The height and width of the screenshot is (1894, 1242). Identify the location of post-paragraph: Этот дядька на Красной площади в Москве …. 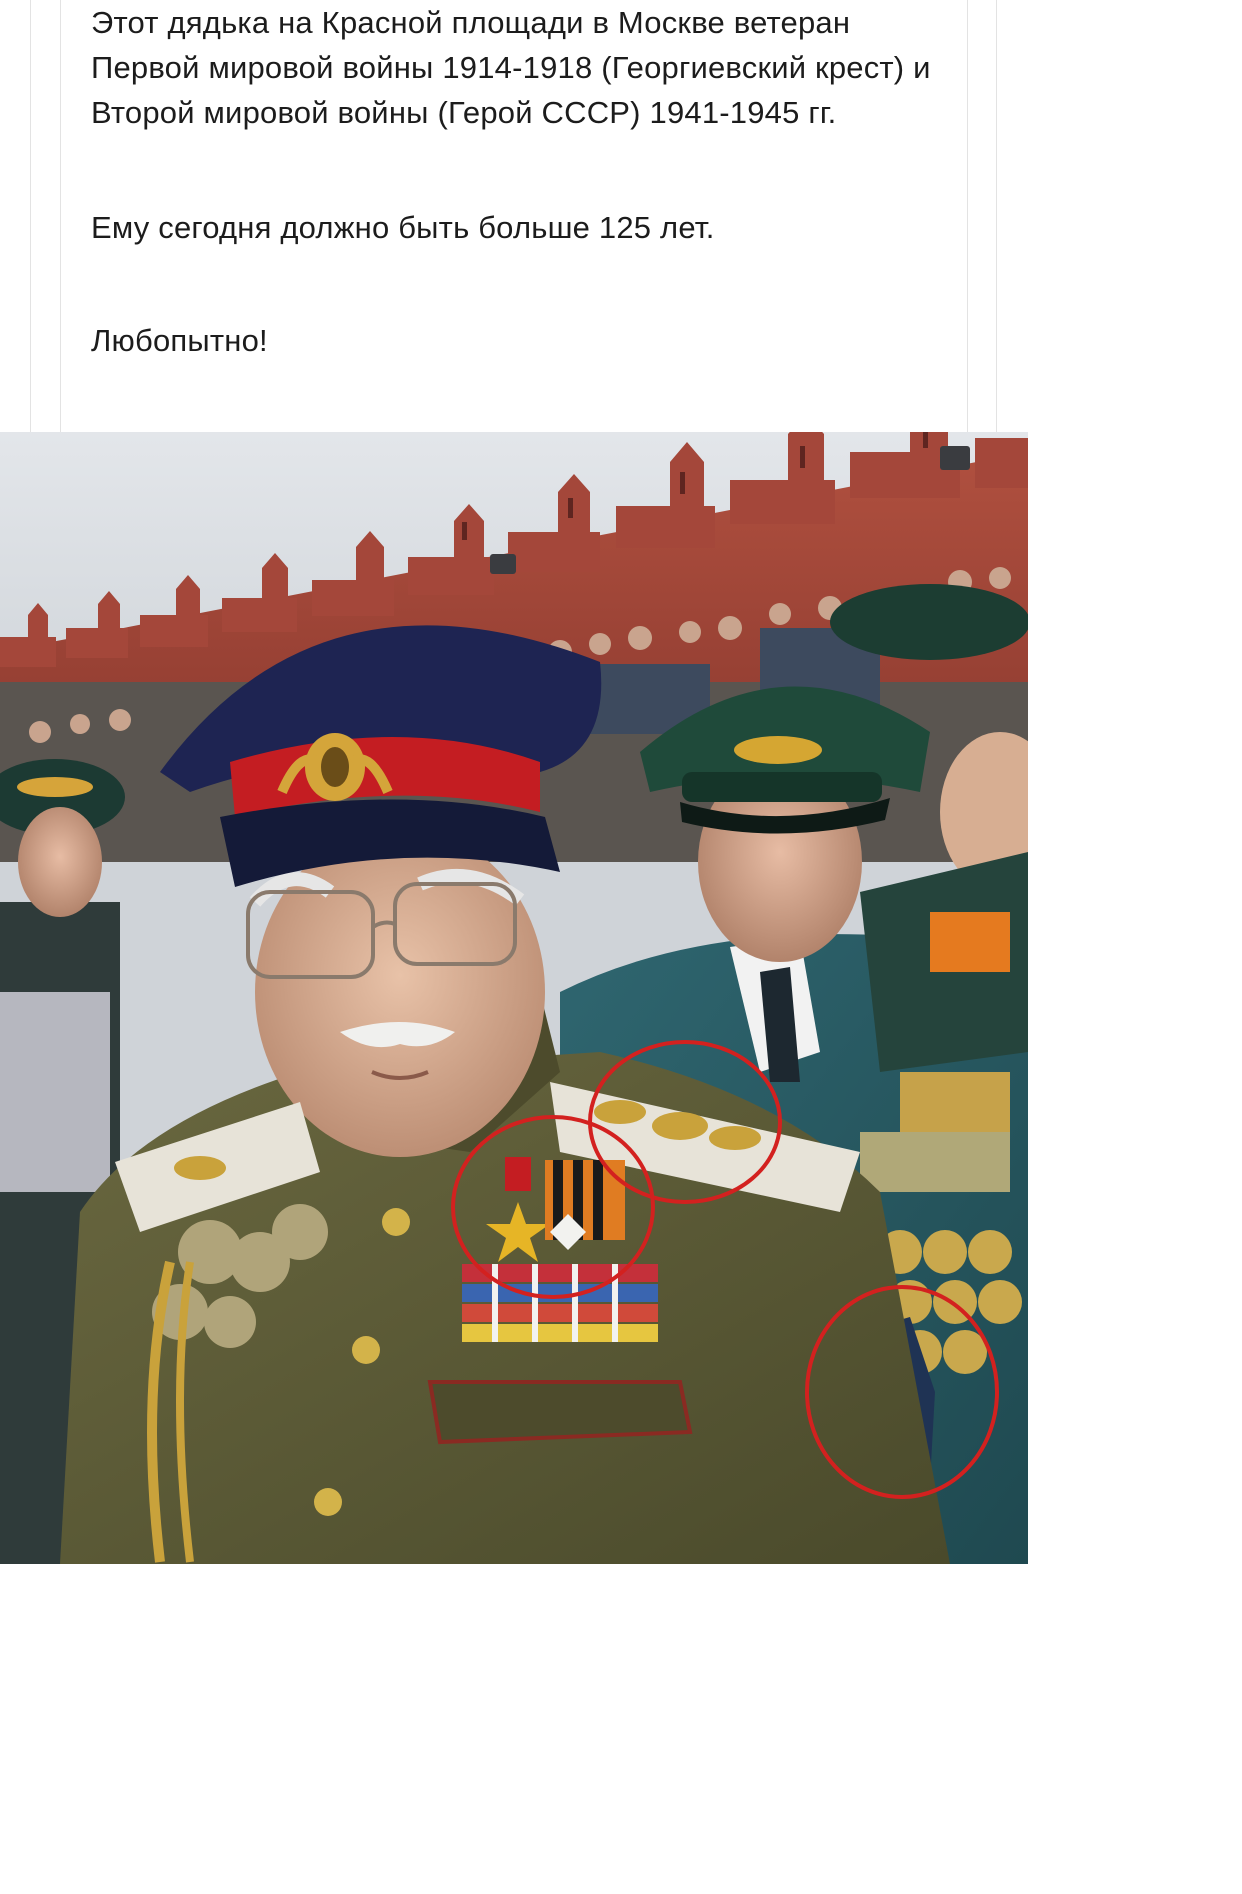
(511, 67).